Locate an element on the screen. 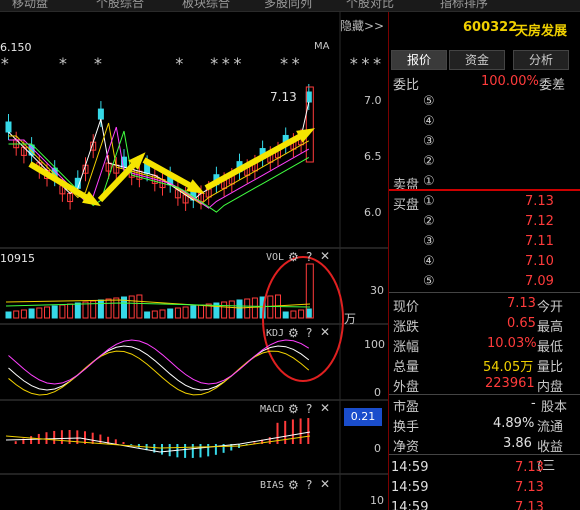 The width and height of the screenshot is (580, 510). macd-dea-line is located at coordinates (158, 442).